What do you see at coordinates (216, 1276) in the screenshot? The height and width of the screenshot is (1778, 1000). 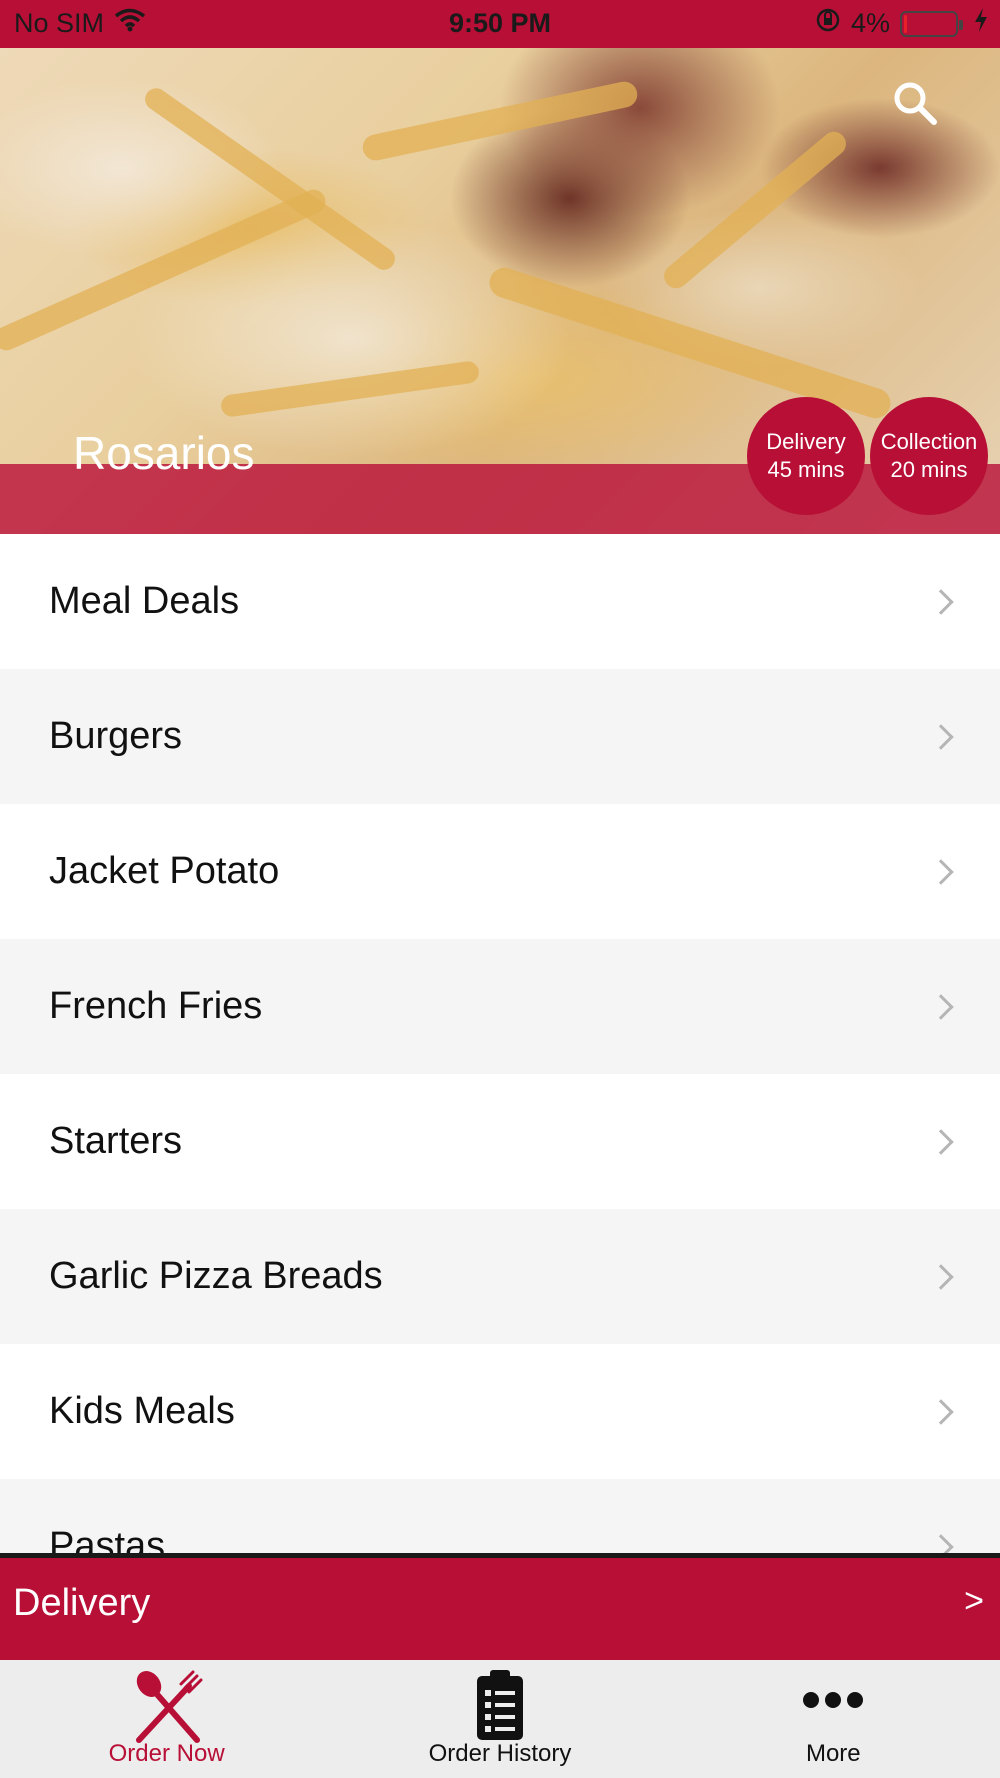 I see `menu-item-label: Garlic Pizza Breads` at bounding box center [216, 1276].